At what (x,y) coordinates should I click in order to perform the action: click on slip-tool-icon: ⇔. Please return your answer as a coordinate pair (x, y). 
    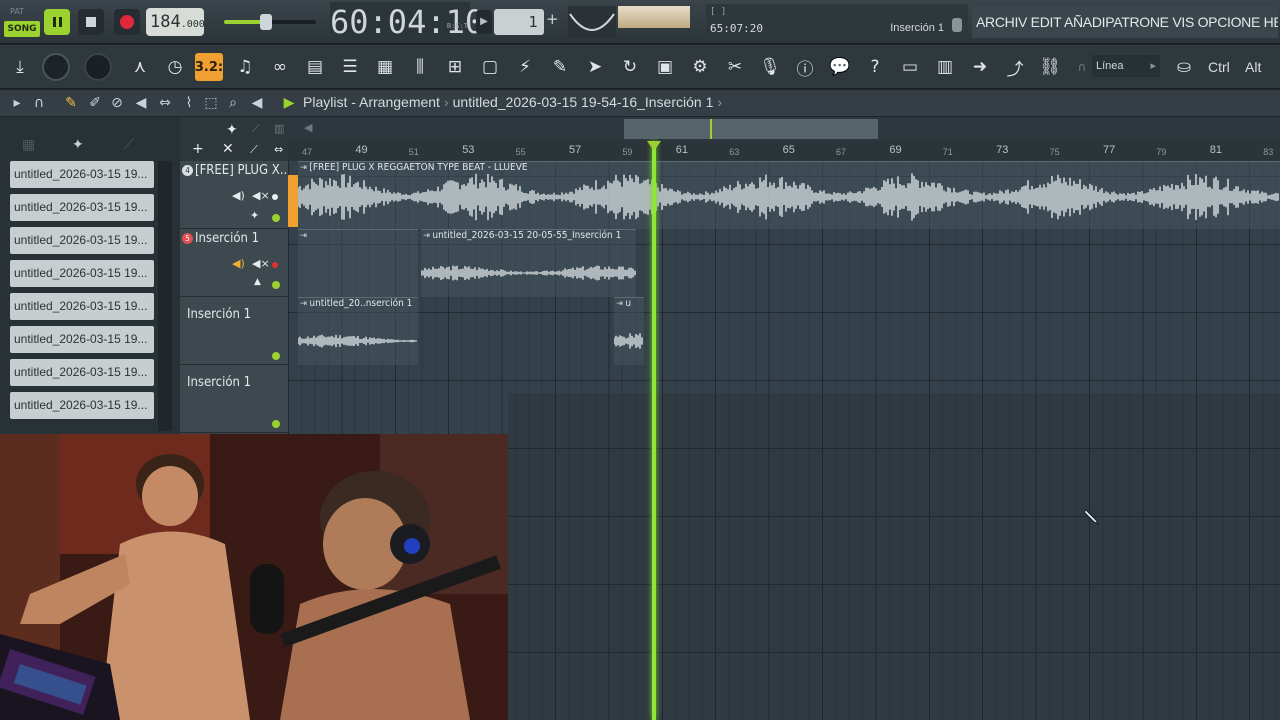
    Looking at the image, I should click on (165, 103).